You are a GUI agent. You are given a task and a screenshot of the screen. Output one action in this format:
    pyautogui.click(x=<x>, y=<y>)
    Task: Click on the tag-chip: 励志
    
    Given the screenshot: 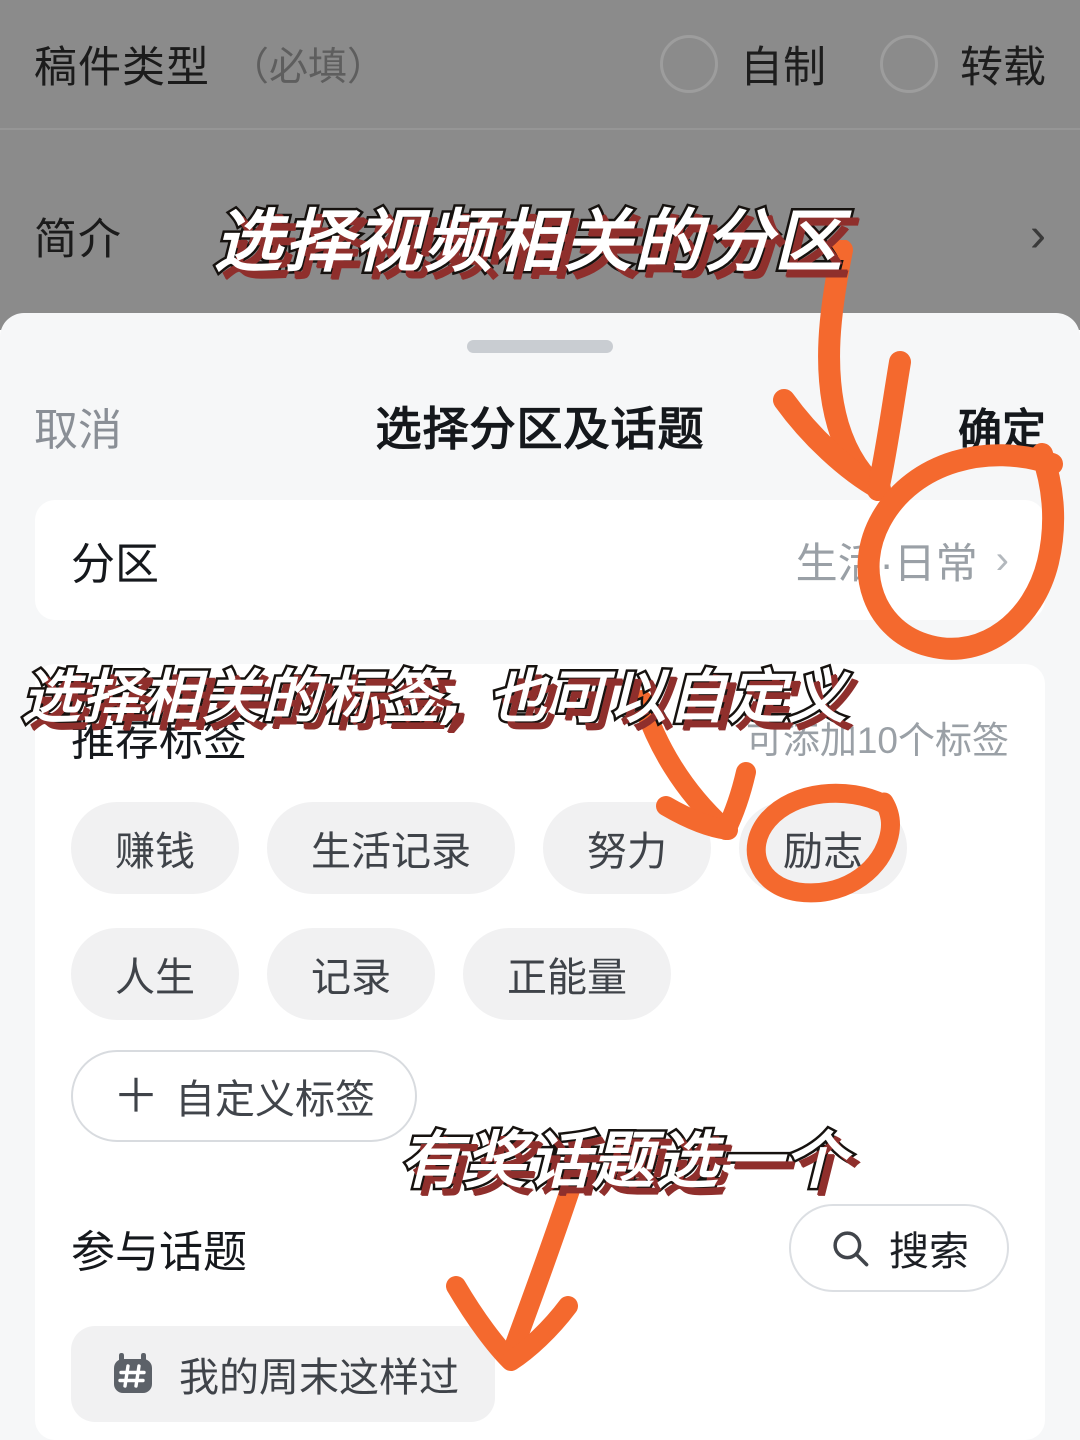 What is the action you would take?
    pyautogui.click(x=823, y=848)
    